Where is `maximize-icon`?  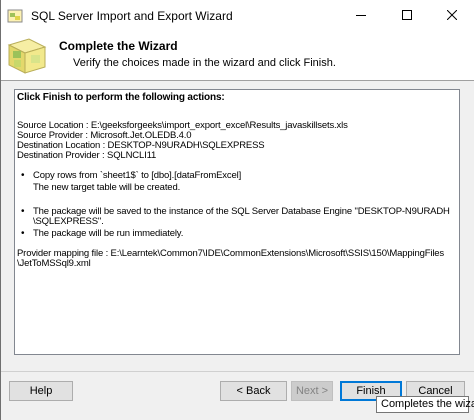 maximize-icon is located at coordinates (407, 16).